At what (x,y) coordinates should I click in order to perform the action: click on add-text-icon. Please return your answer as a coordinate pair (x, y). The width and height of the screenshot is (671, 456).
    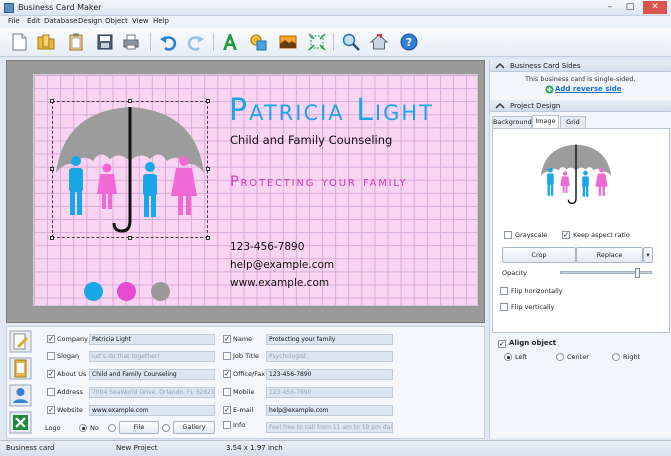
    Looking at the image, I should click on (230, 42).